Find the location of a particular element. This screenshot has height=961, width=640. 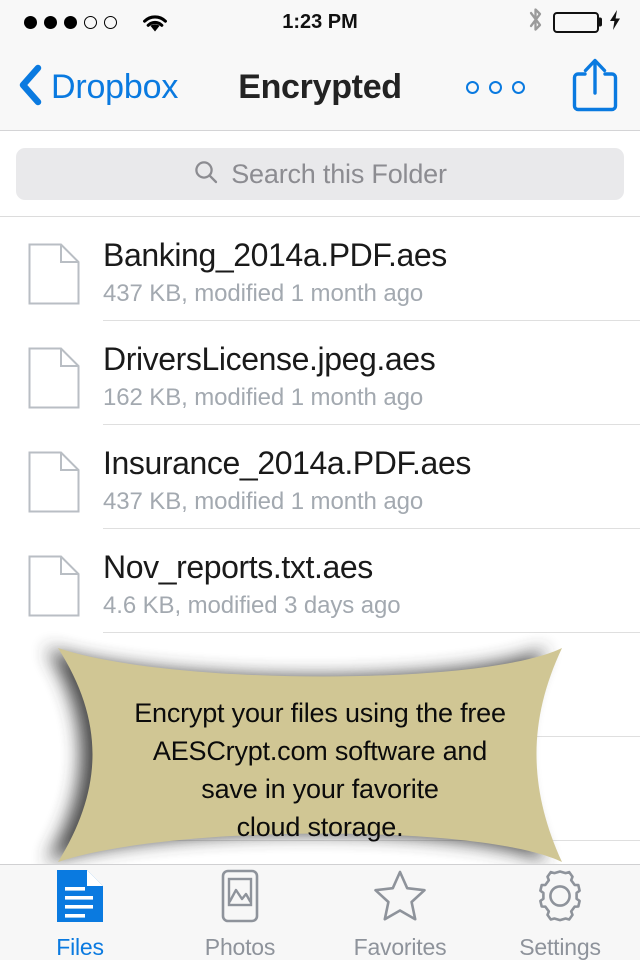

file-meta: 162 KB, modified 1 month ago is located at coordinates (263, 397).